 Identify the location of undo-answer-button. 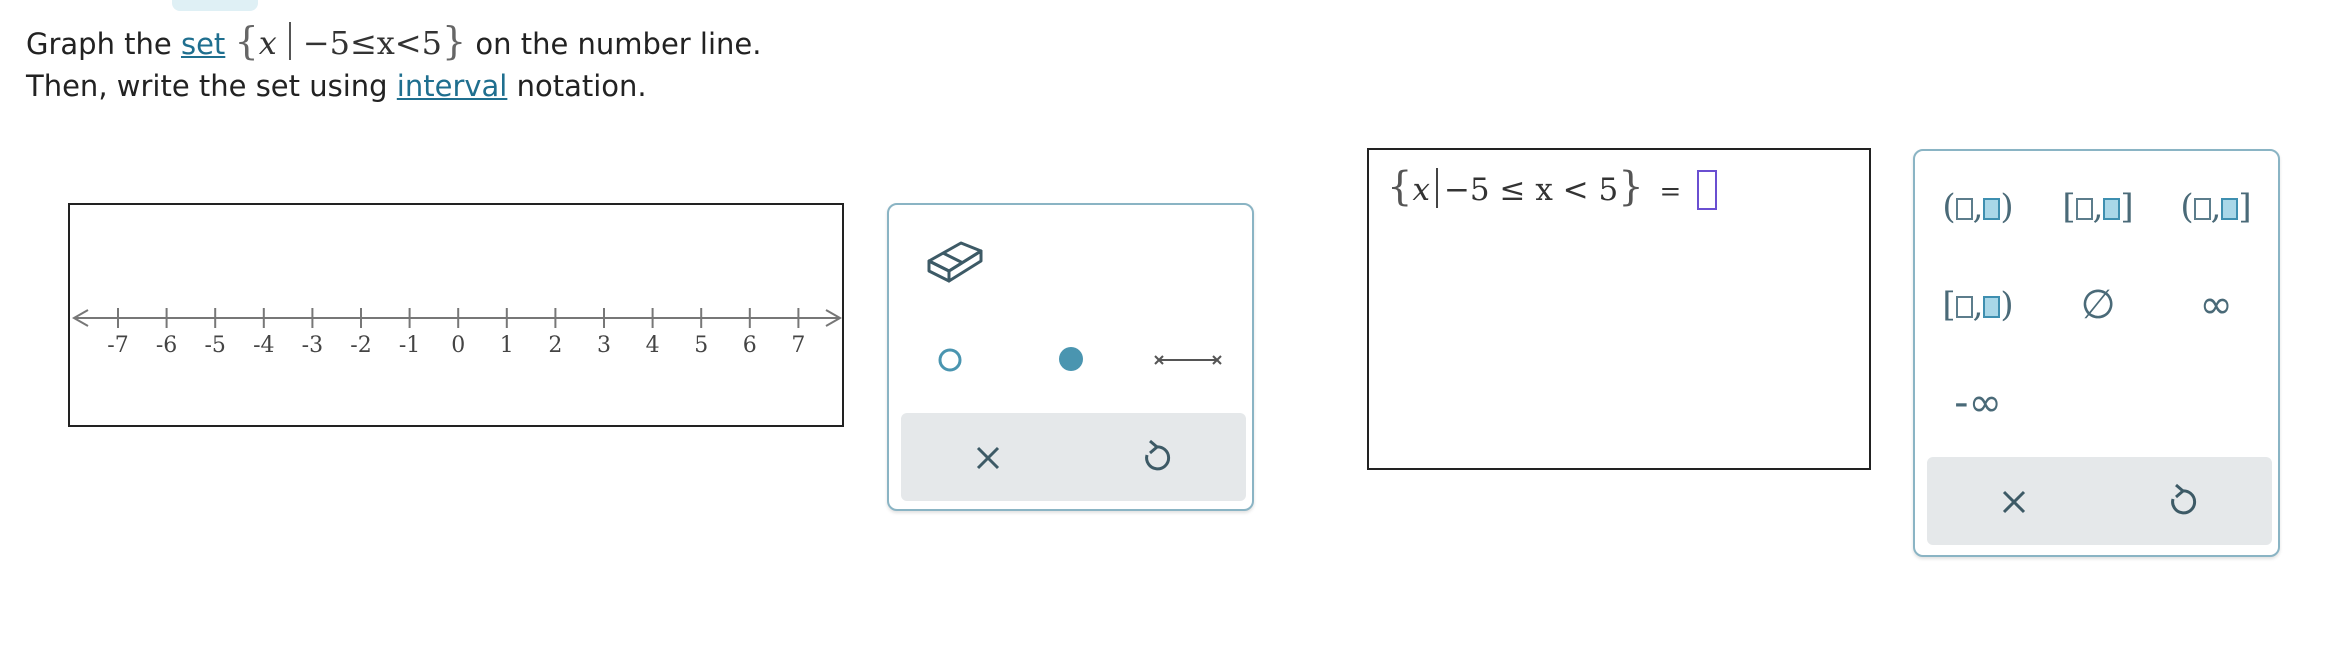
(2182, 502).